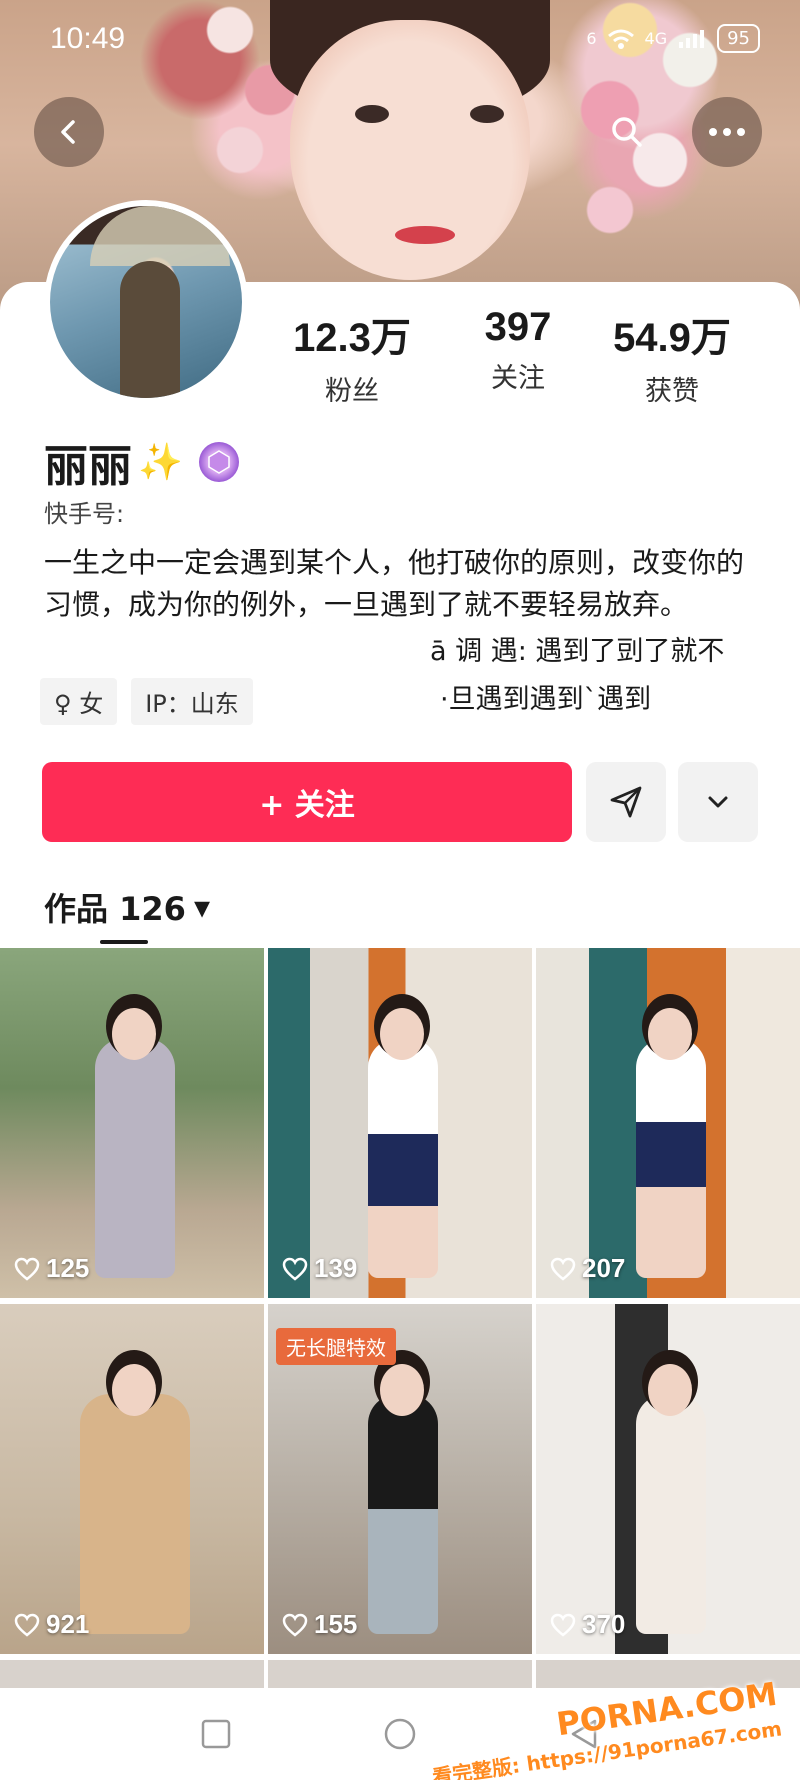 The image size is (800, 1780). I want to click on video-thumbnail: 921, so click(132, 1479).